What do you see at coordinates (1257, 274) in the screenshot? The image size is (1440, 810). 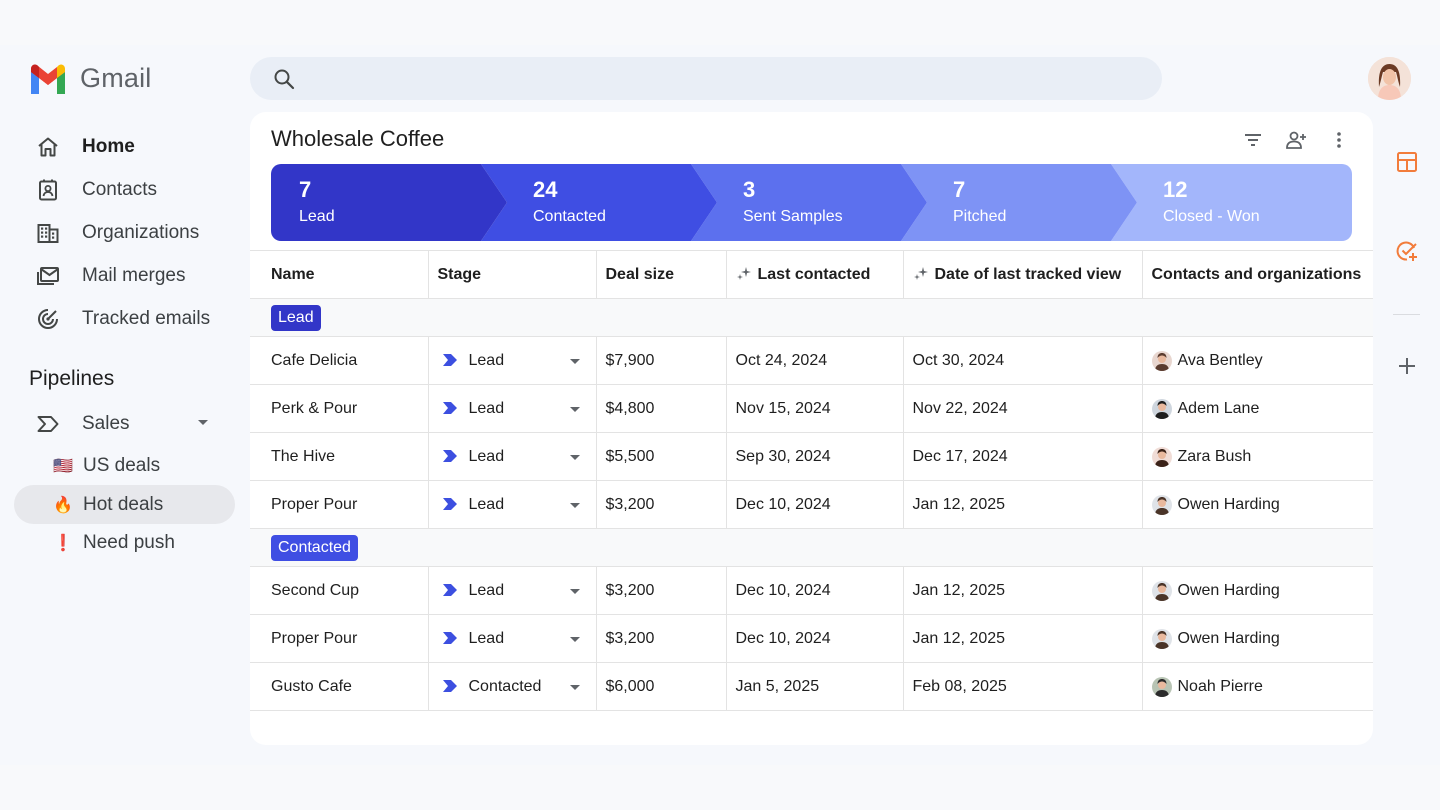 I see `column-header-contacts: Contacts and organizations` at bounding box center [1257, 274].